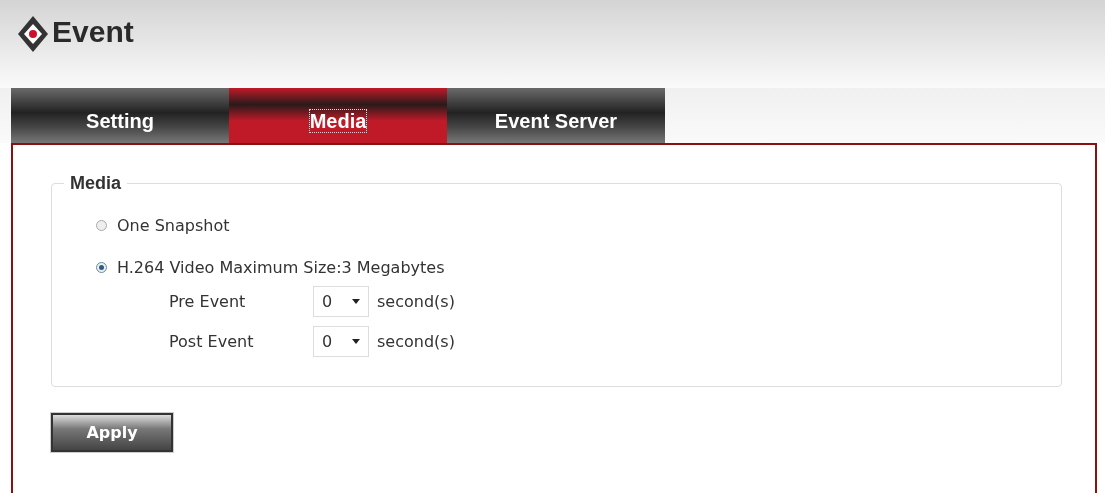 This screenshot has height=493, width=1105. Describe the element at coordinates (281, 267) in the screenshot. I see `option-label: H.264 Video Maximum Size:3 Megabytes` at that location.